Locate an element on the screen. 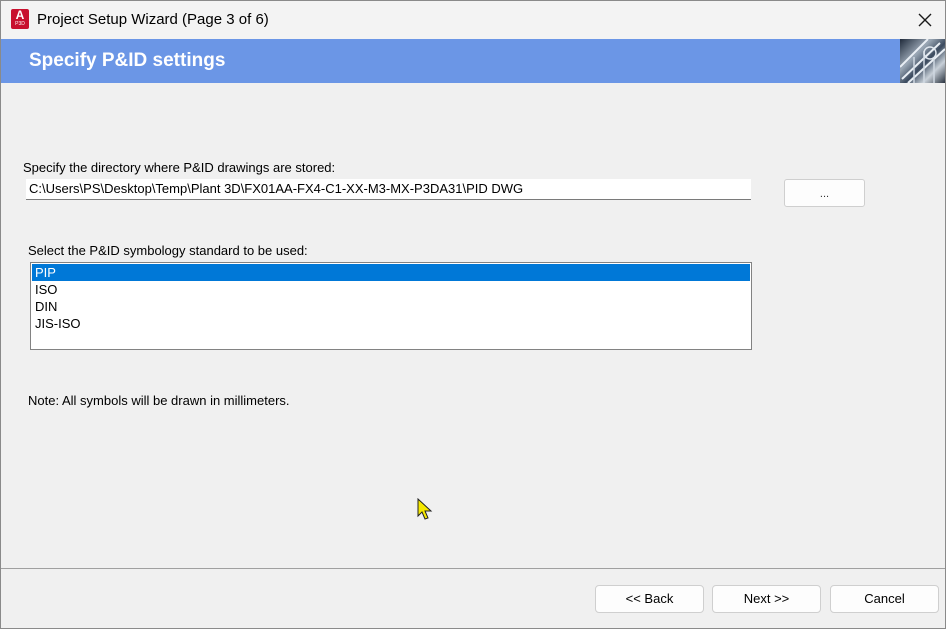  list-item-pip: PIP is located at coordinates (391, 272).